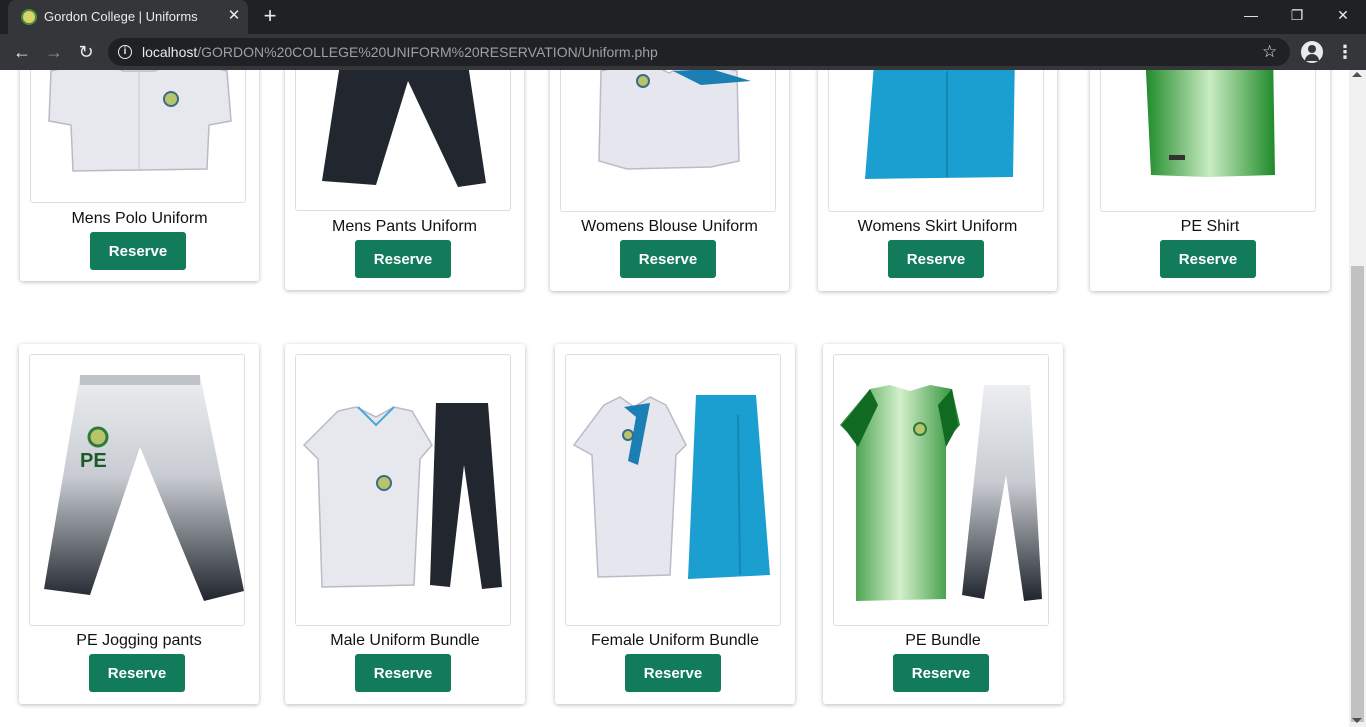 Image resolution: width=1366 pixels, height=727 pixels. What do you see at coordinates (1210, 123) in the screenshot?
I see `pe-shirt-icon` at bounding box center [1210, 123].